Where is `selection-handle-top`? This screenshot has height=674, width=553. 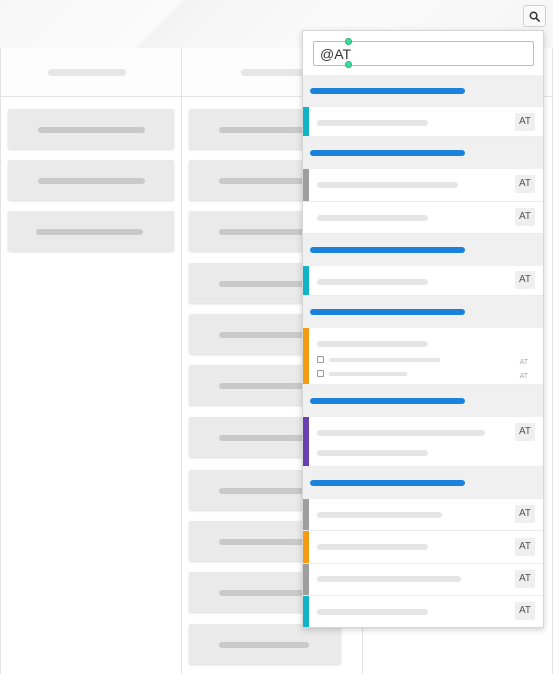 selection-handle-top is located at coordinates (348, 41).